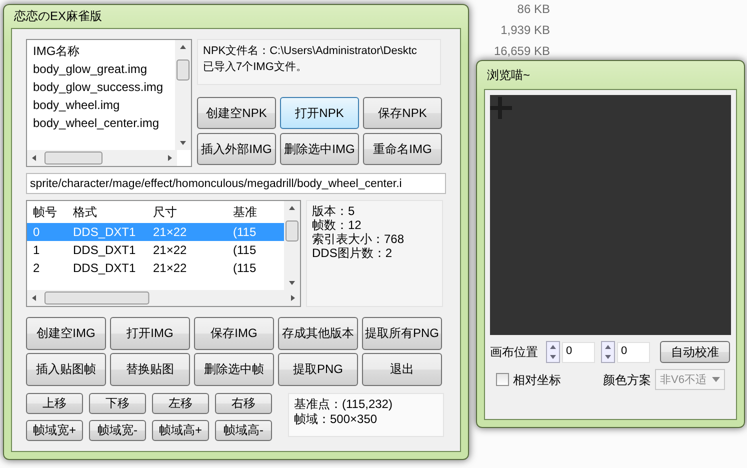 Image resolution: width=747 pixels, height=468 pixels. I want to click on x-field: 0, so click(578, 352).